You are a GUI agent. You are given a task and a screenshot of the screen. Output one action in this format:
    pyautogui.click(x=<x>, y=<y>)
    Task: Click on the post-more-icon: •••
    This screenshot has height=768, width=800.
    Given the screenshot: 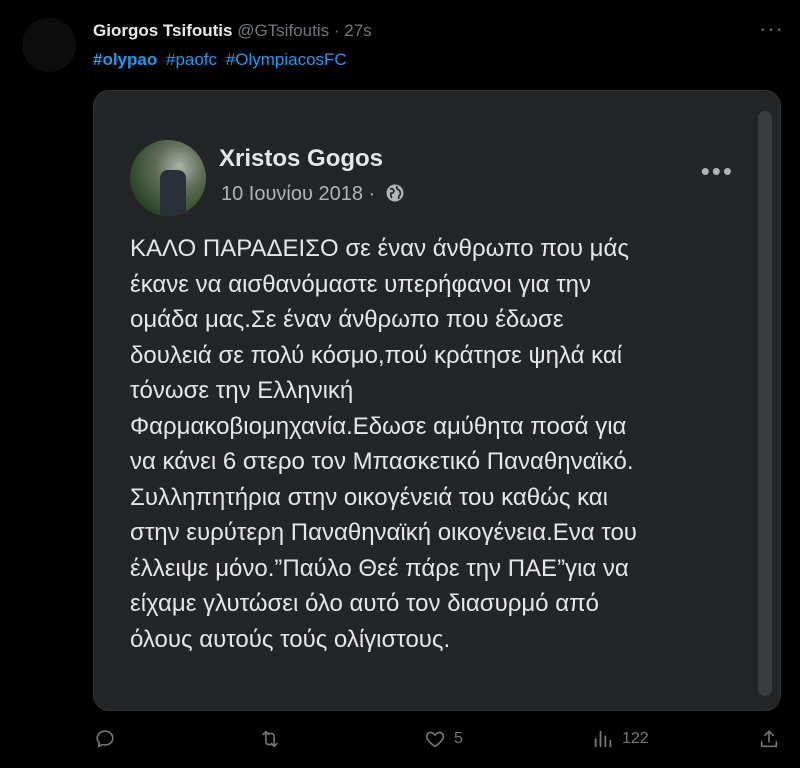 What is the action you would take?
    pyautogui.click(x=717, y=171)
    